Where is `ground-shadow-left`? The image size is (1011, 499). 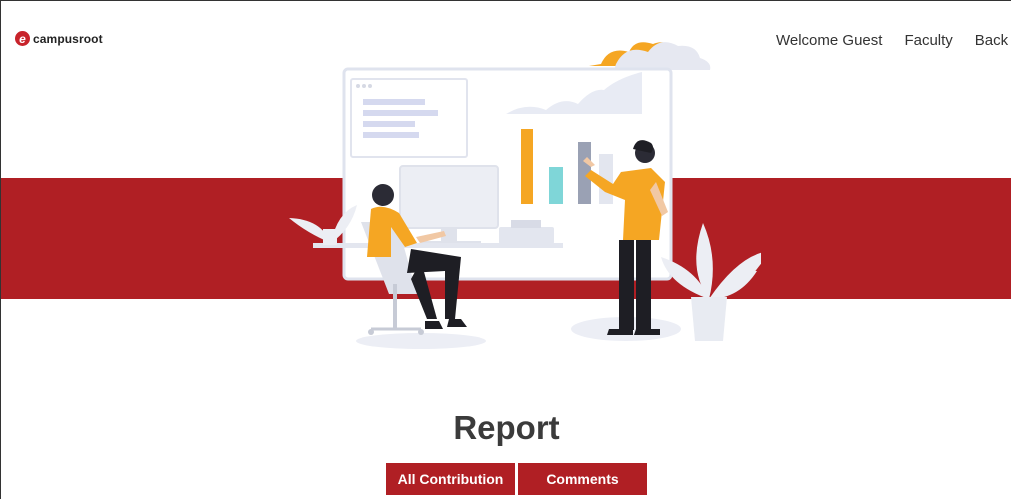
ground-shadow-left is located at coordinates (421, 341).